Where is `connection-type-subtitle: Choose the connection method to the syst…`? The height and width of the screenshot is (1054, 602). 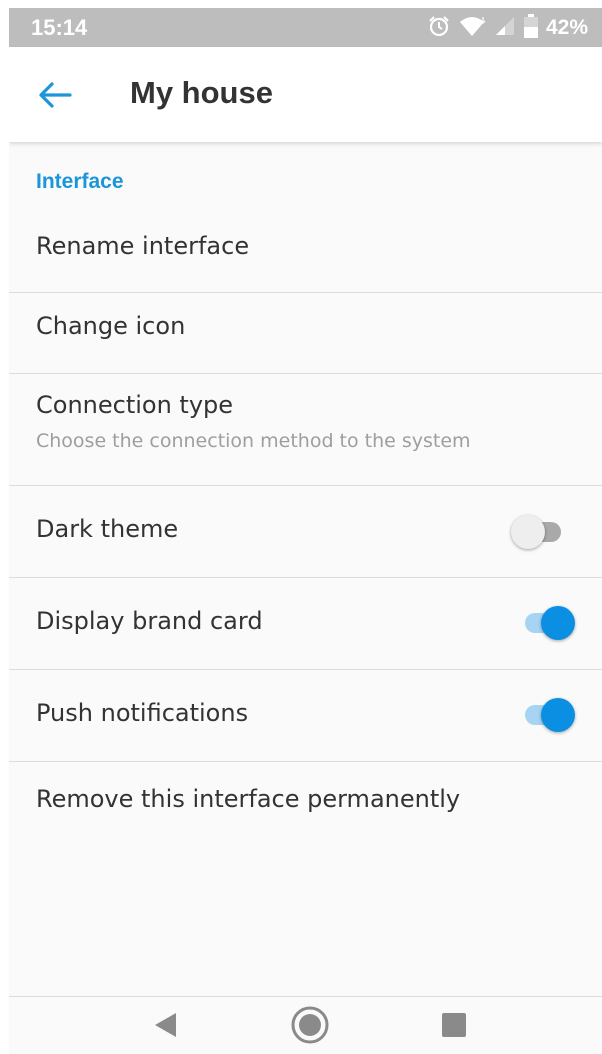 connection-type-subtitle: Choose the connection method to the syst… is located at coordinates (253, 441).